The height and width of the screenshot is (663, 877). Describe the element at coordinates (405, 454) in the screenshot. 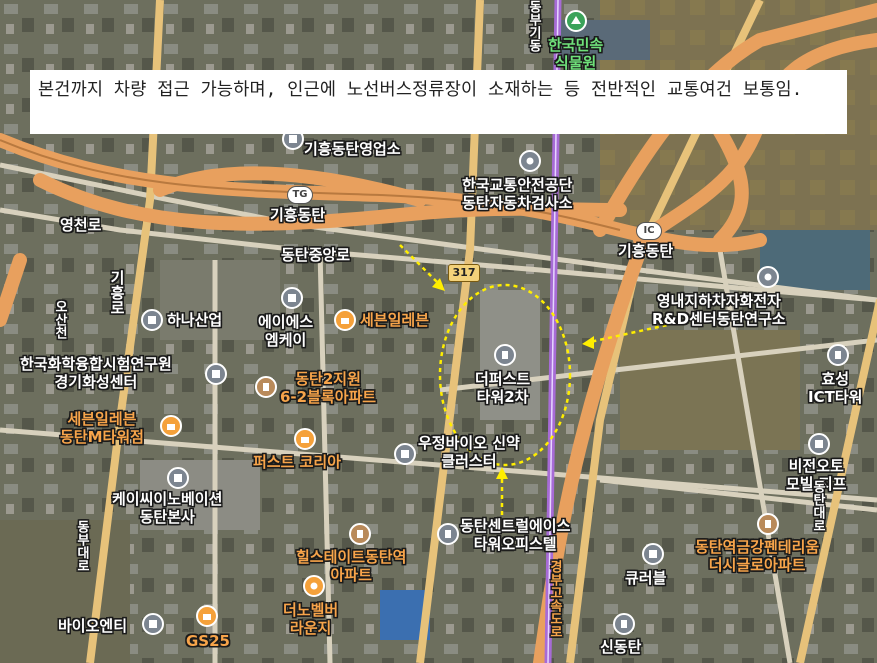

I see `bio-cluster-icon` at that location.